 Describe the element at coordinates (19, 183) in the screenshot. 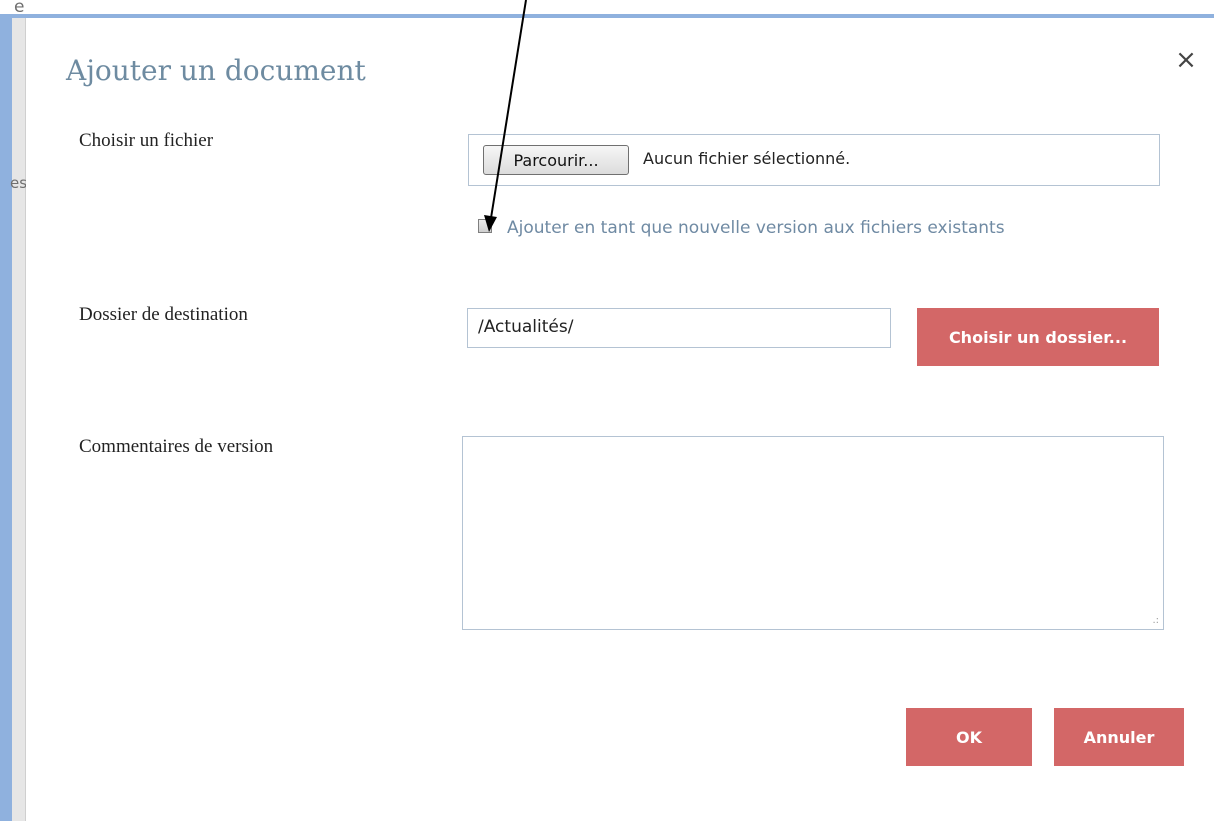

I see `background-text-fragment-left: es` at that location.